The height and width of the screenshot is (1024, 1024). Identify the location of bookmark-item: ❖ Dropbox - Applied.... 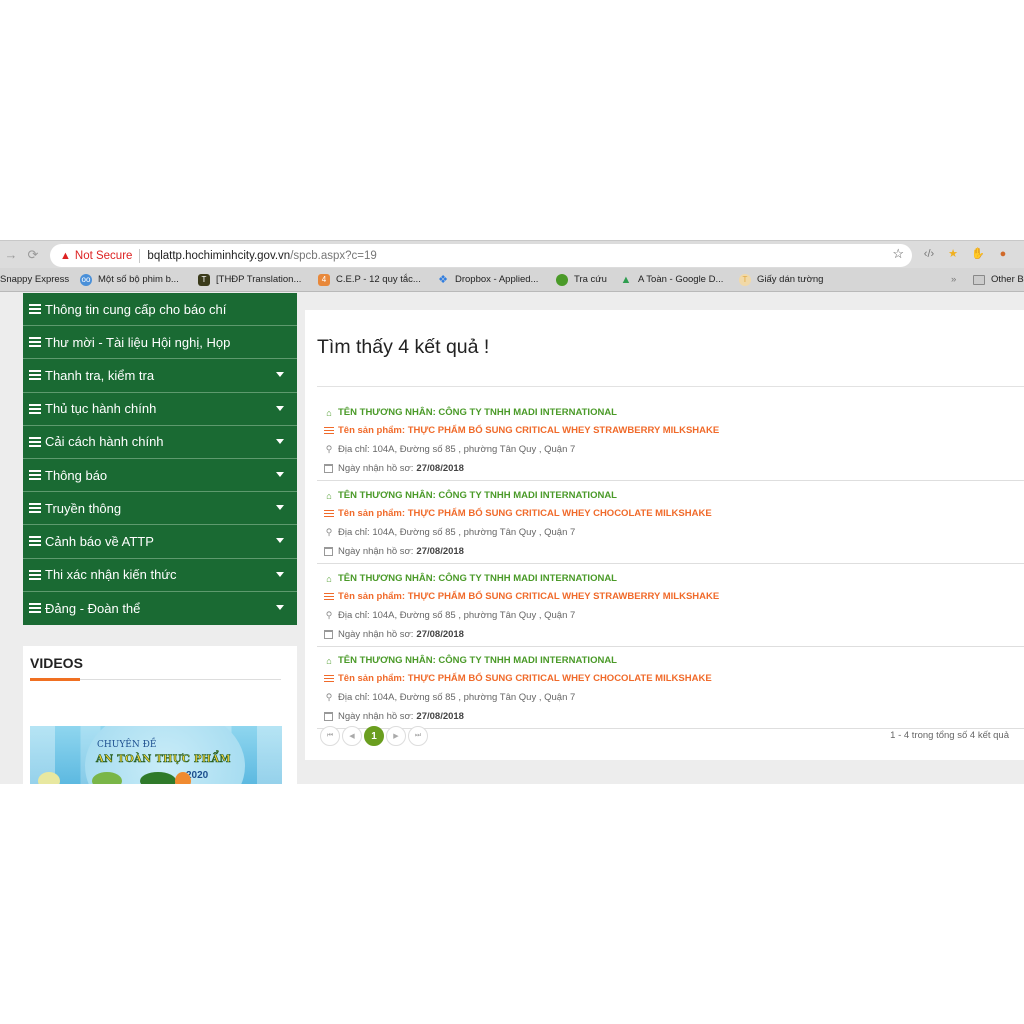
(487, 279).